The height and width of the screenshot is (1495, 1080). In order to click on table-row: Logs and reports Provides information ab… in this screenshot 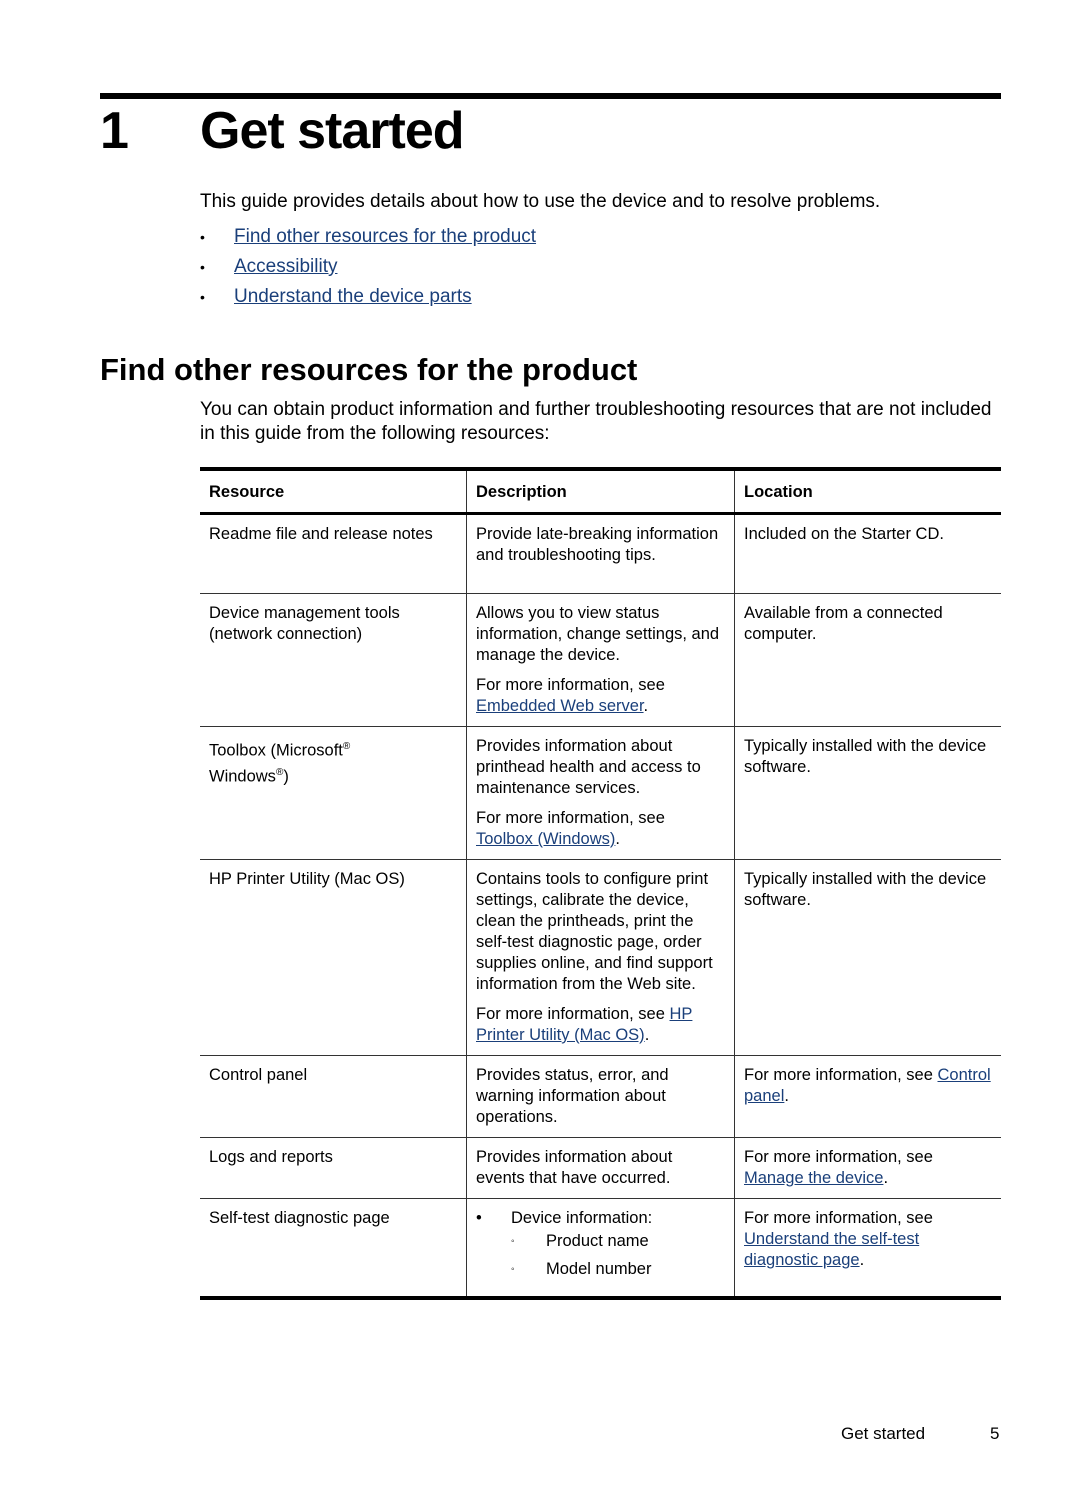, I will do `click(600, 1168)`.